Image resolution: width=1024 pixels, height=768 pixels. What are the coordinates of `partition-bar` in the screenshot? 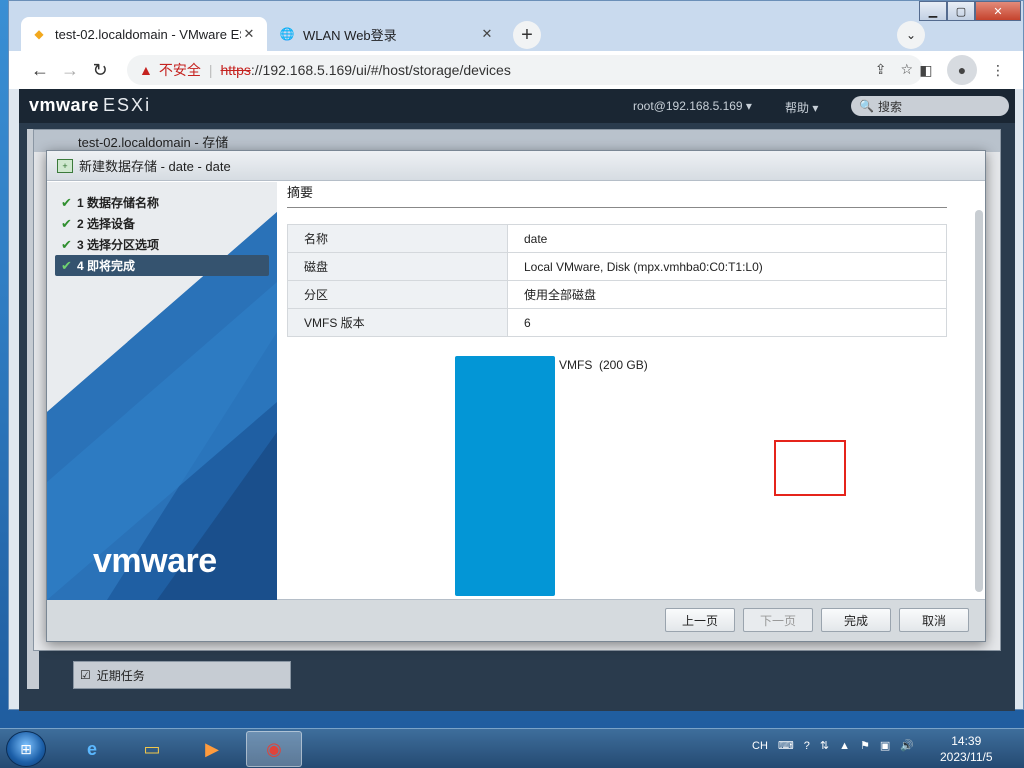 It's located at (505, 476).